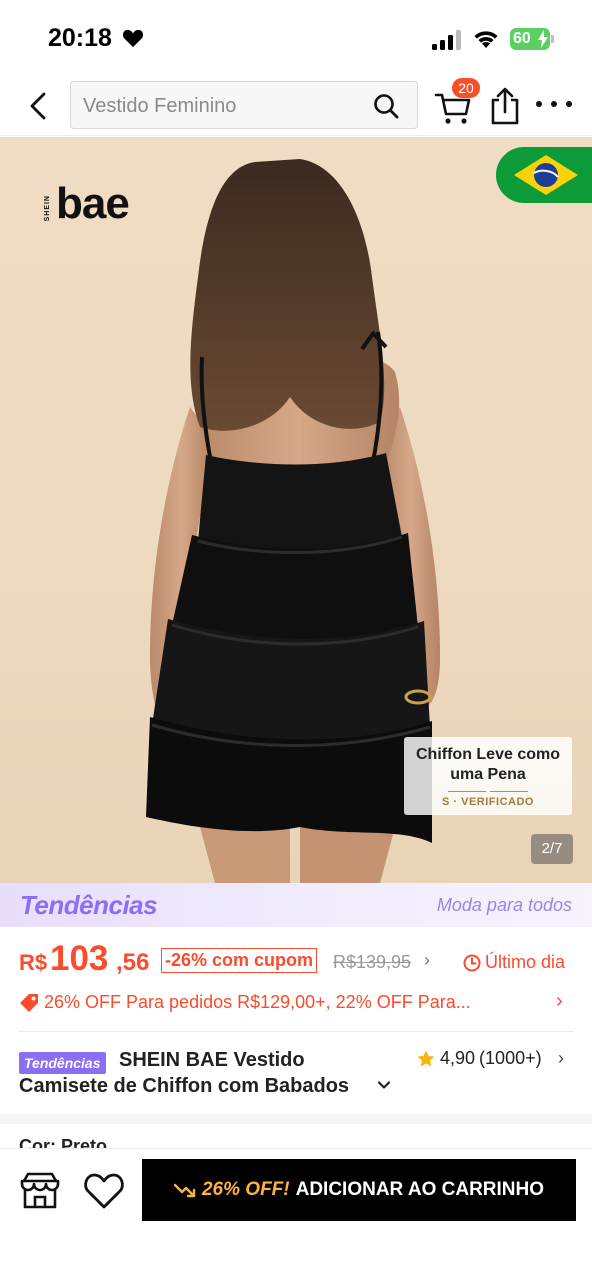  I want to click on cta-discount: 26% OFF!, so click(245, 1189).